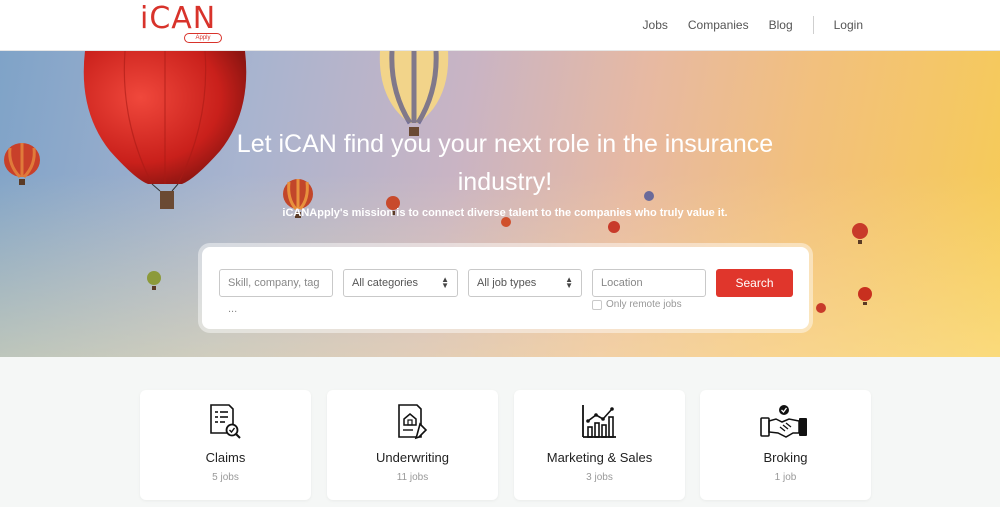 The image size is (1000, 507). Describe the element at coordinates (412, 477) in the screenshot. I see `category-job-count: 11 jobs` at that location.